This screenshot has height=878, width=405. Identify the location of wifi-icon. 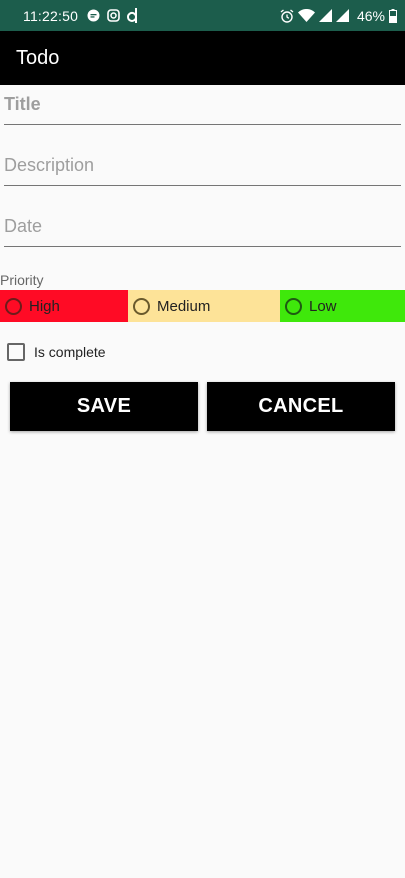
(306, 15).